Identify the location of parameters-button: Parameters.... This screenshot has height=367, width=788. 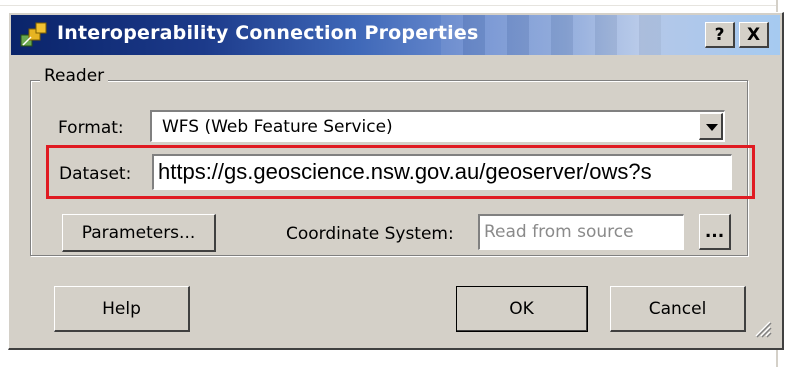
(139, 233).